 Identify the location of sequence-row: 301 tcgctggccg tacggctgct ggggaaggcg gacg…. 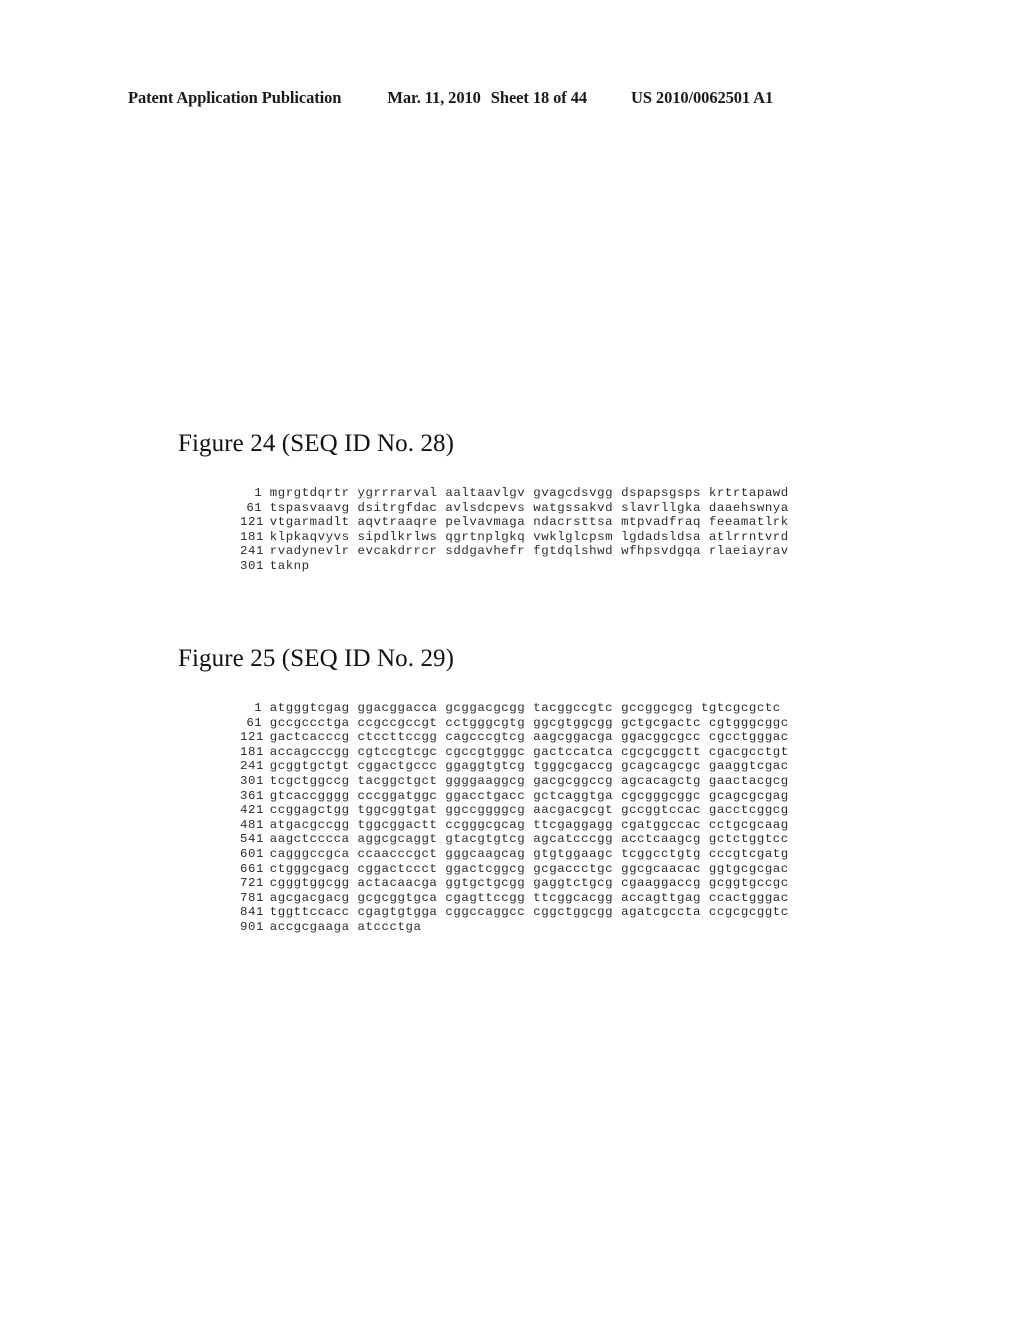
(514, 781).